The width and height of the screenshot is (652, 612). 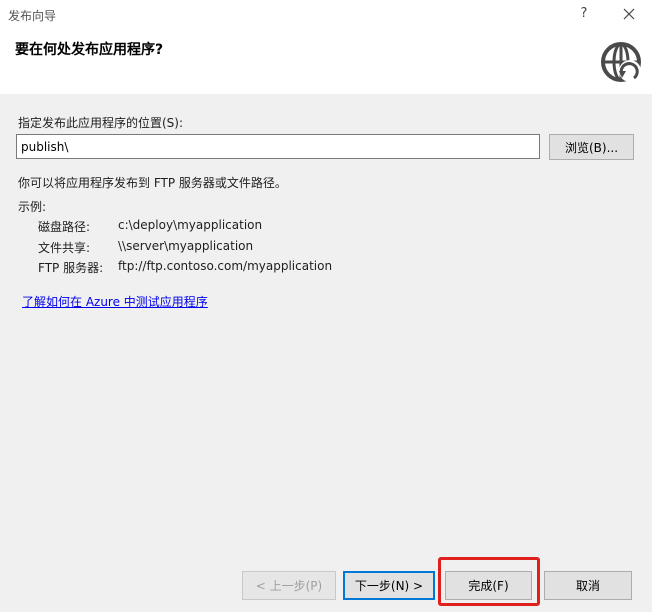 What do you see at coordinates (389, 585) in the screenshot?
I see `next-button: 下一步(N) >` at bounding box center [389, 585].